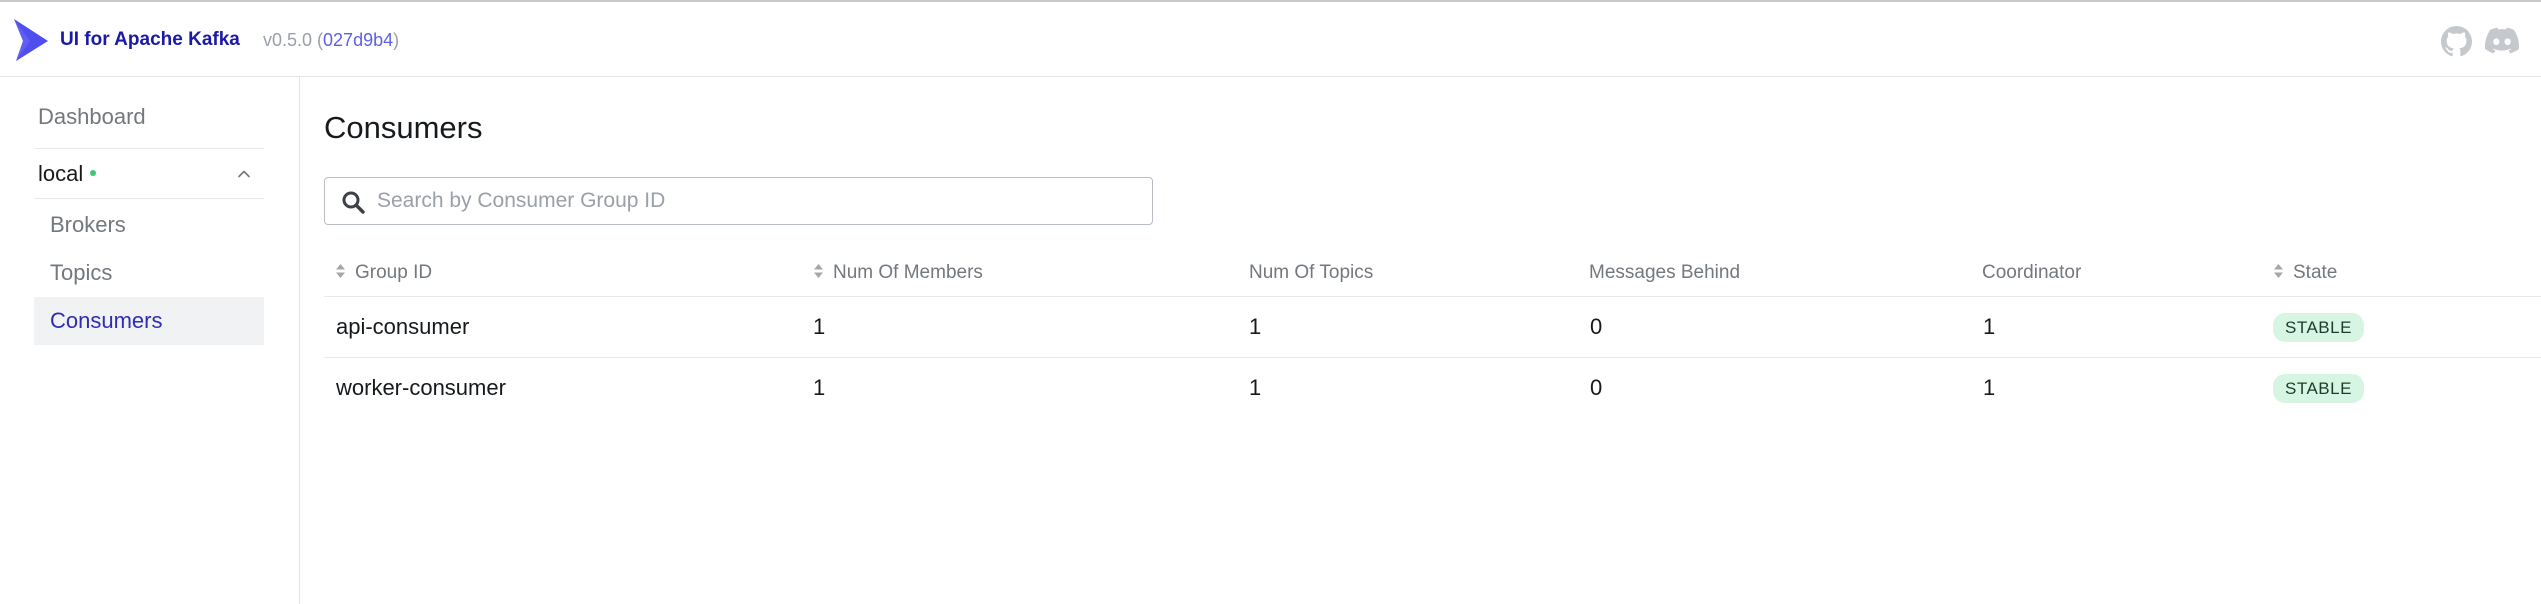 Image resolution: width=2541 pixels, height=604 pixels. Describe the element at coordinates (1665, 272) in the screenshot. I see `column-header-messages-behind: Messages Behind` at that location.